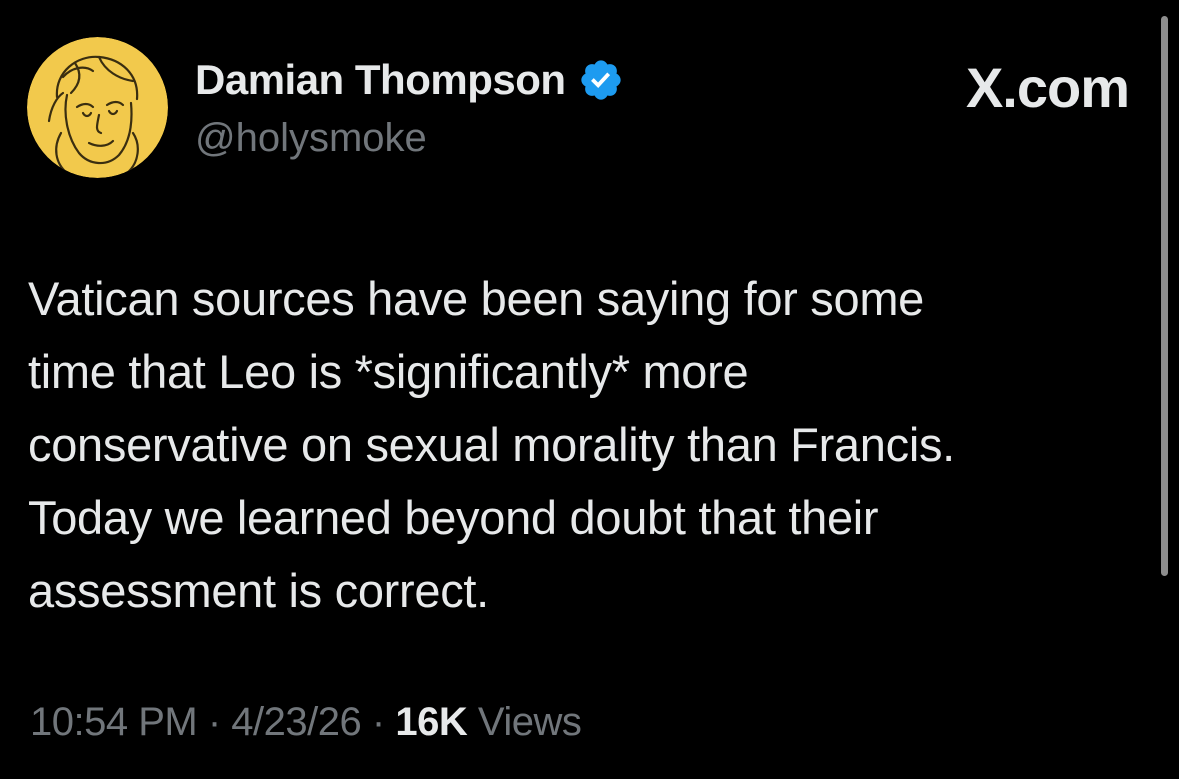 The height and width of the screenshot is (779, 1179). Describe the element at coordinates (453, 517) in the screenshot. I see `tweet-text-line: Today we learned beyond doubt that their` at that location.